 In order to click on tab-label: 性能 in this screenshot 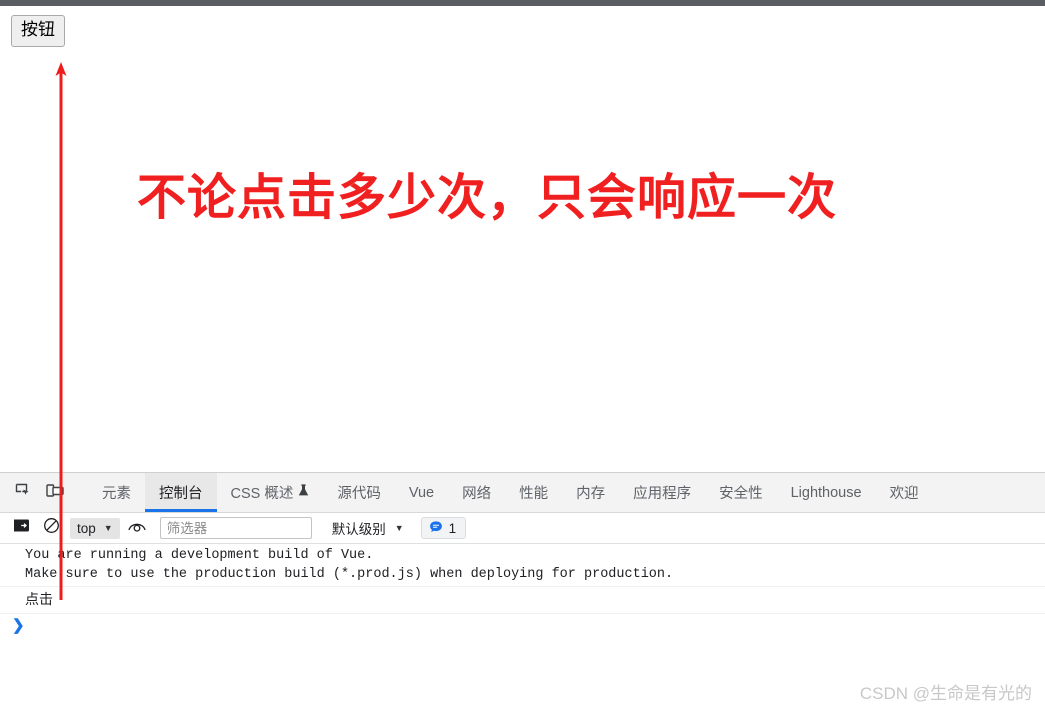, I will do `click(534, 494)`.